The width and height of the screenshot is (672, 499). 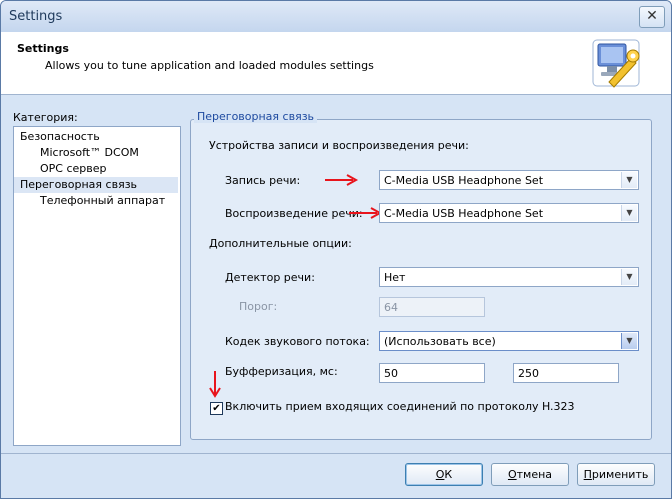 I want to click on cancel-button-hotkey: О, so click(x=512, y=474).